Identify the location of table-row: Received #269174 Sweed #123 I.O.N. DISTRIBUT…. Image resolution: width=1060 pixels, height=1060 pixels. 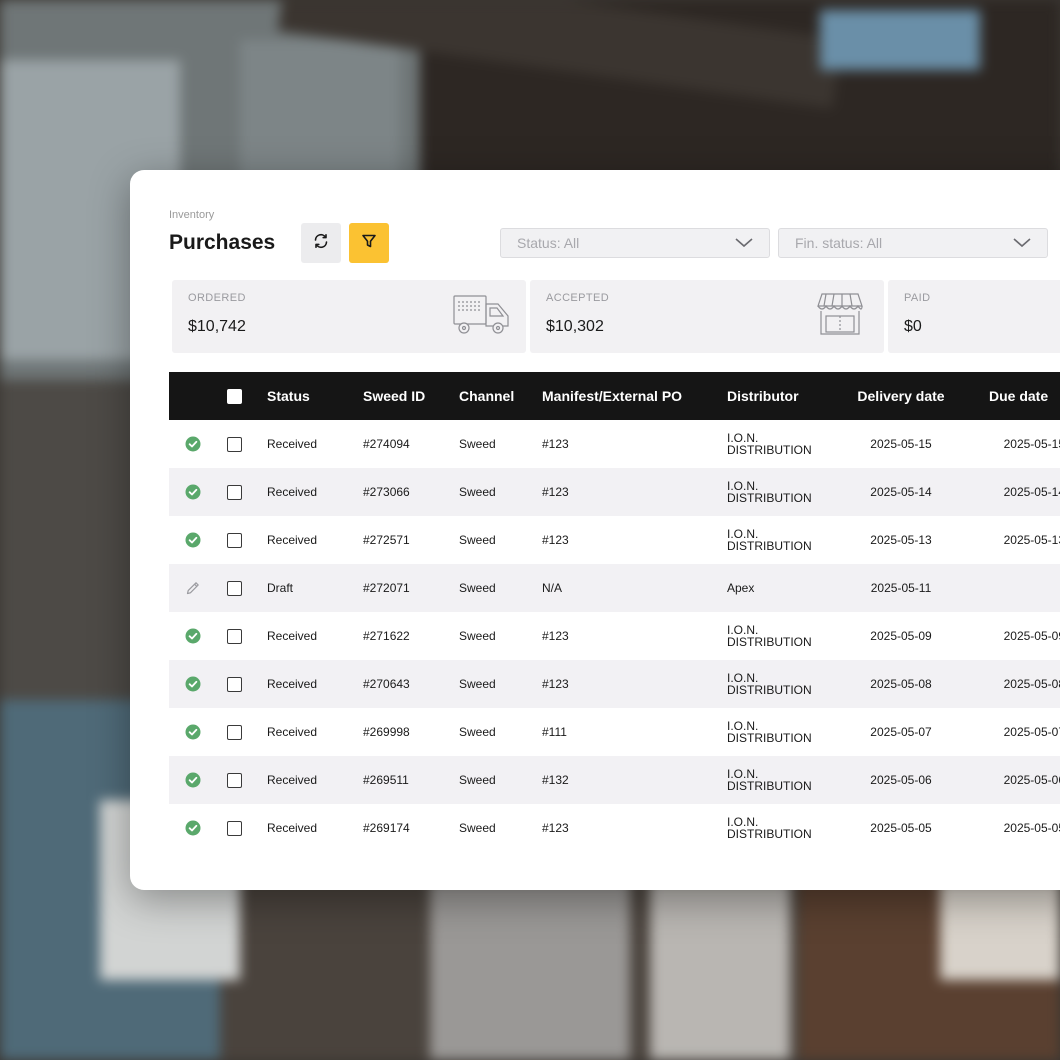
(614, 828).